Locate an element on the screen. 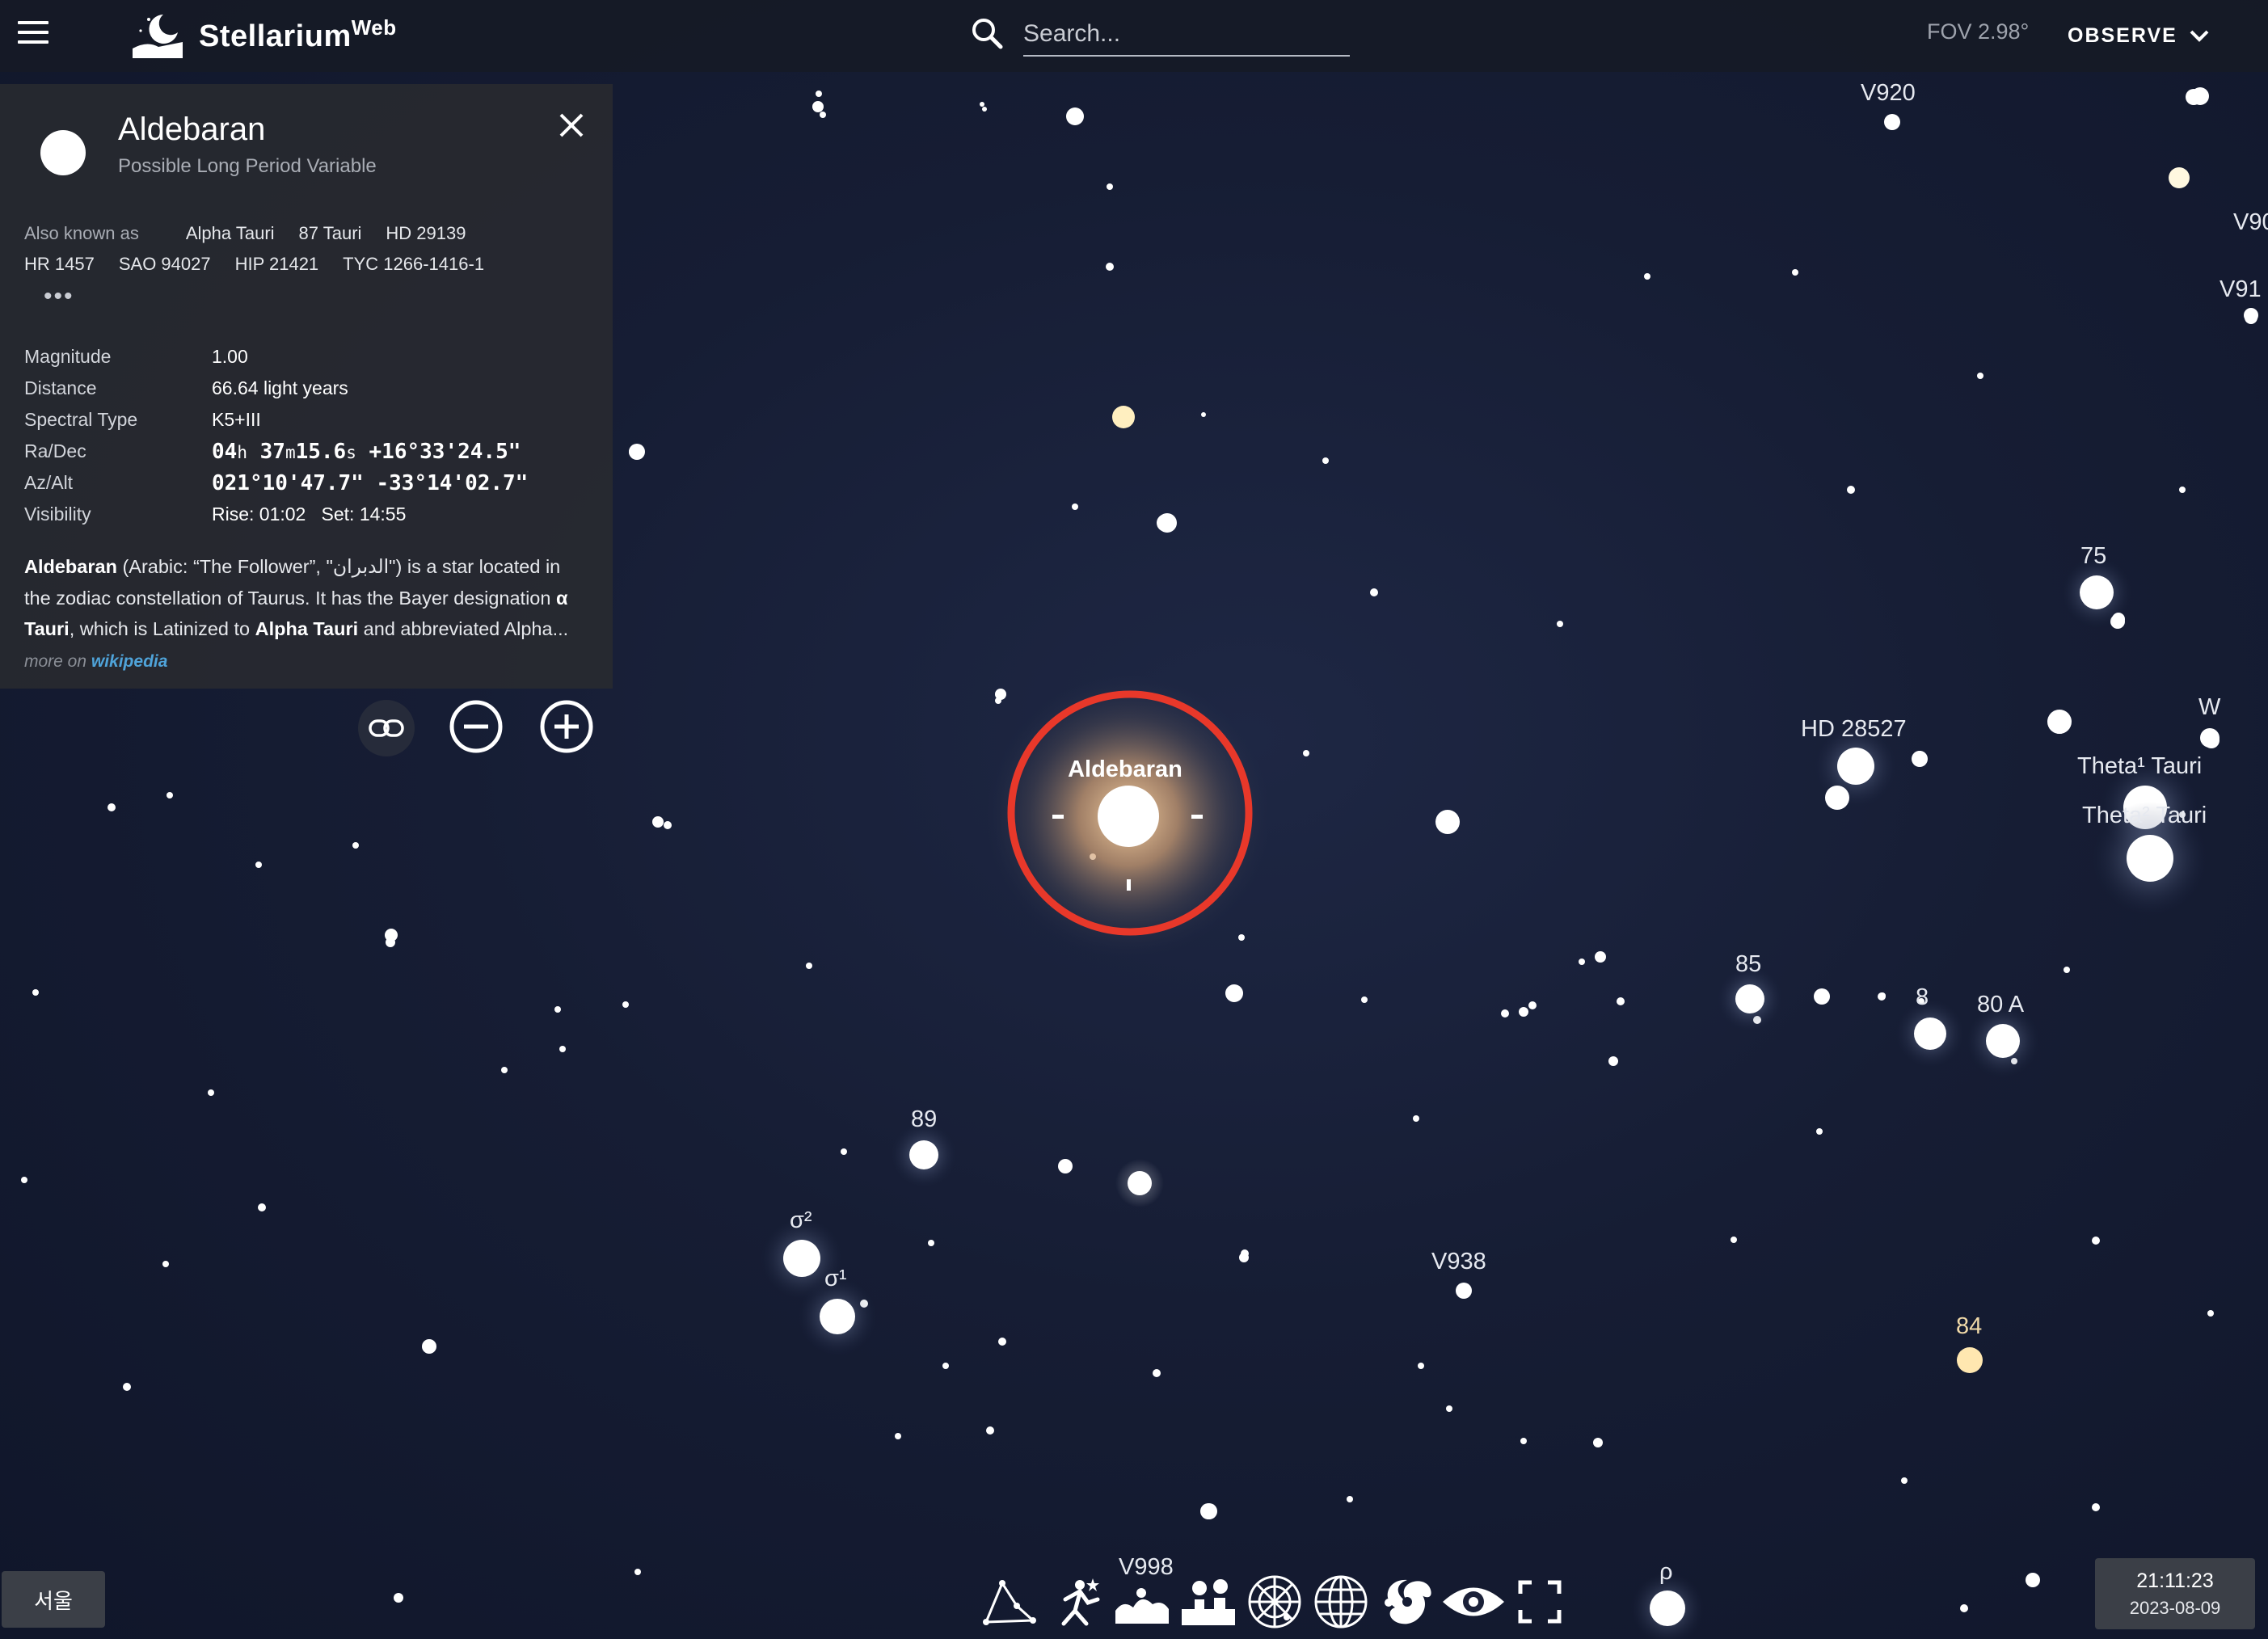 The image size is (2268, 1639). zoom-in-button is located at coordinates (566, 726).